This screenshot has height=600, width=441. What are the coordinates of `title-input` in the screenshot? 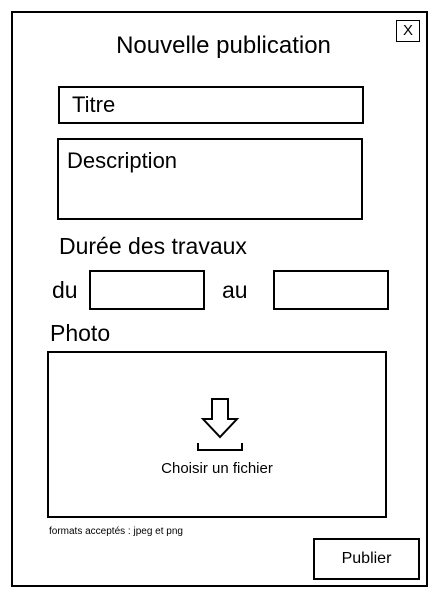 It's located at (211, 105).